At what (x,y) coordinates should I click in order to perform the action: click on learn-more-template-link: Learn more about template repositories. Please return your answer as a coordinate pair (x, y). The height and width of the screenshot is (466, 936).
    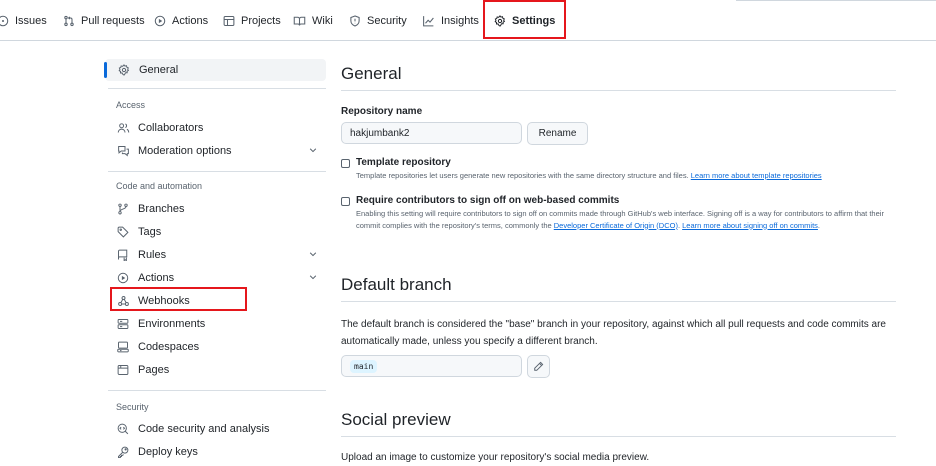
    Looking at the image, I should click on (756, 175).